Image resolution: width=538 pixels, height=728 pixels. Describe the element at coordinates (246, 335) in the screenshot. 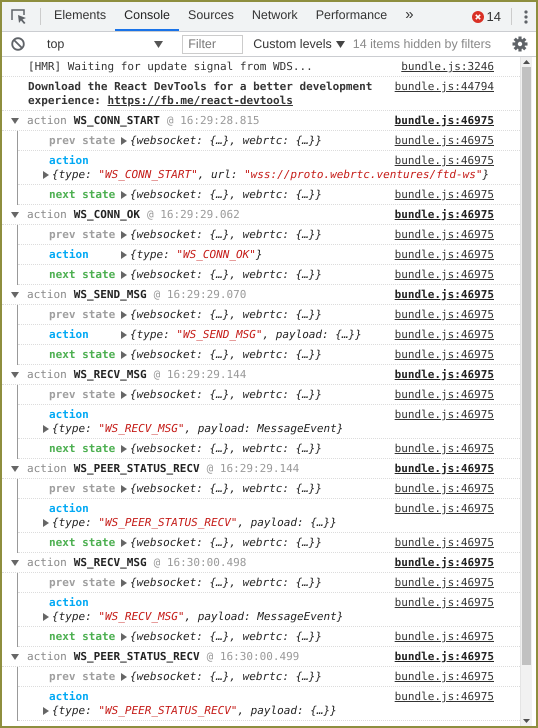

I see `object-preview: {type: "WS_SEND_MSG", payload: {…}}` at that location.